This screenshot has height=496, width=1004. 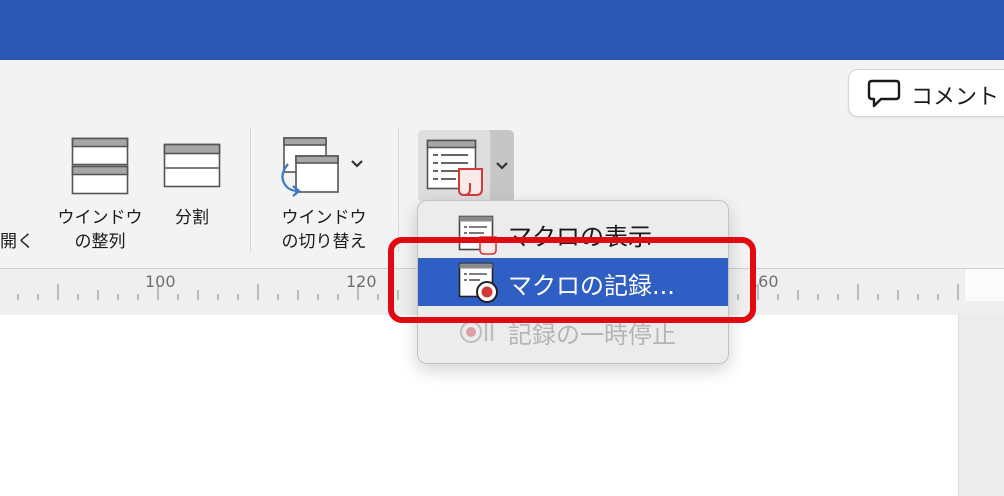 What do you see at coordinates (984, 285) in the screenshot?
I see `ruler-margin` at bounding box center [984, 285].